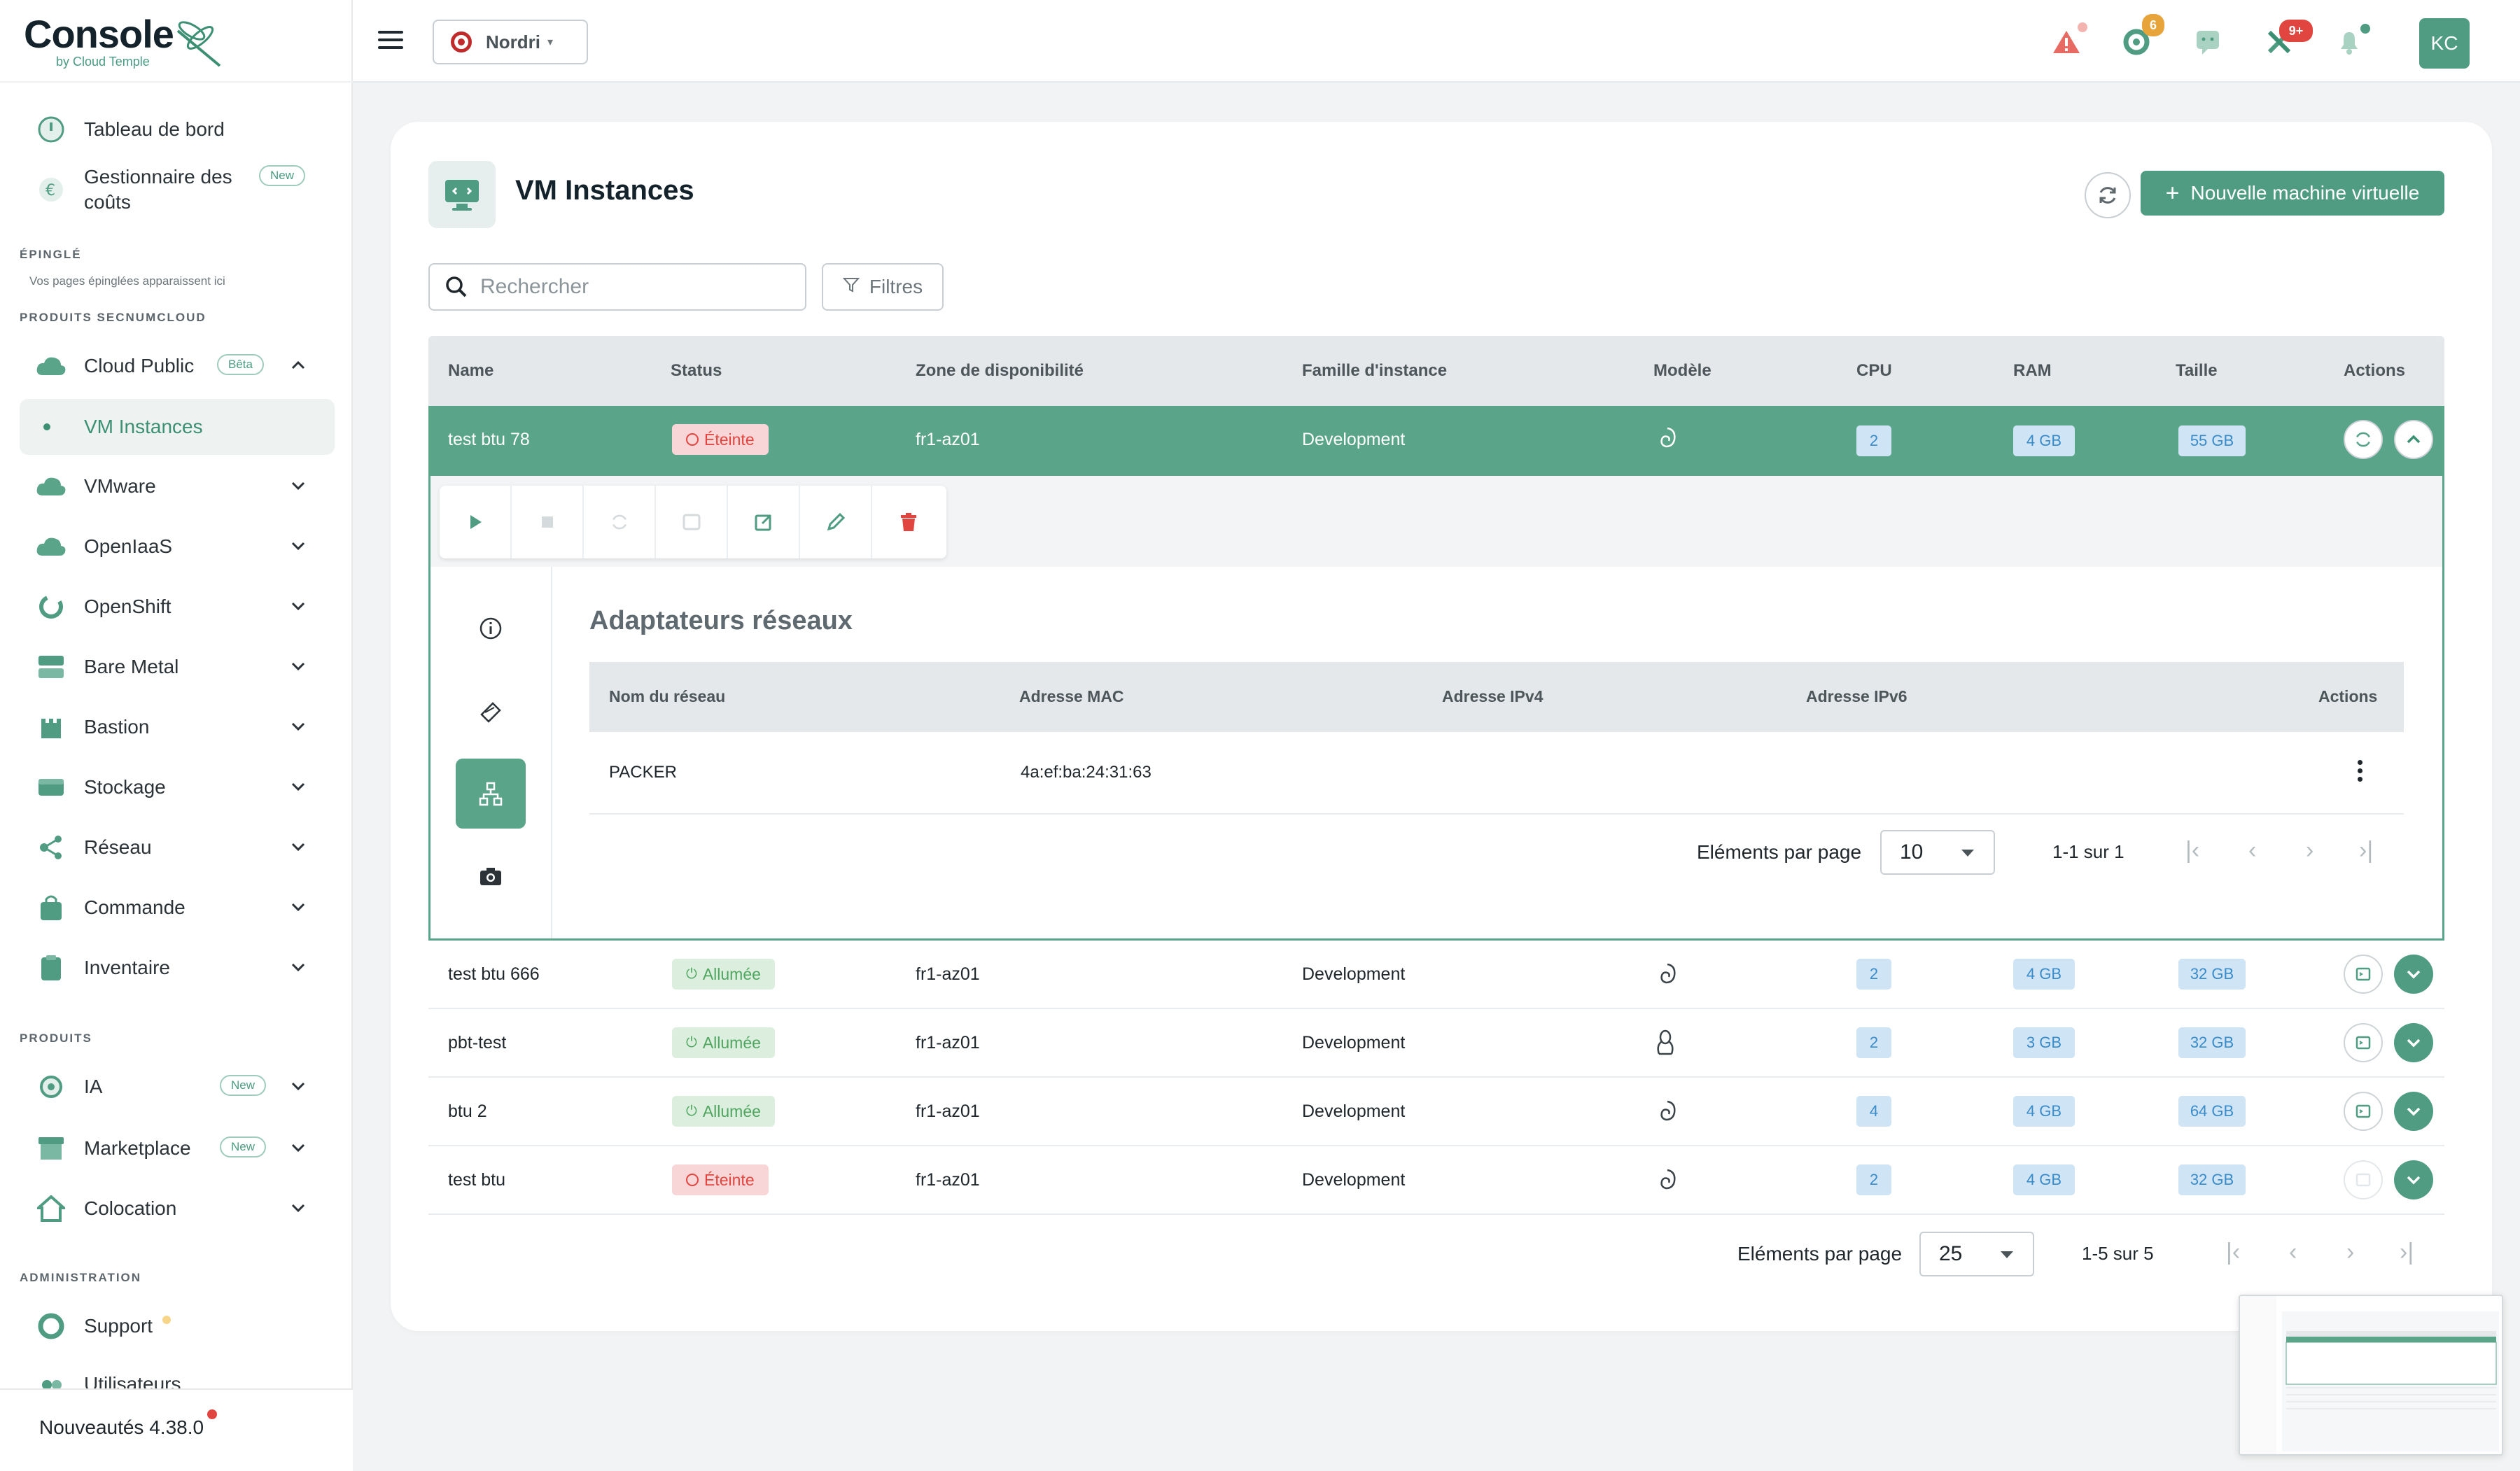 This screenshot has width=2520, height=1471. Describe the element at coordinates (121, 1427) in the screenshot. I see `news-link: Nouveautés 4.38.0` at that location.